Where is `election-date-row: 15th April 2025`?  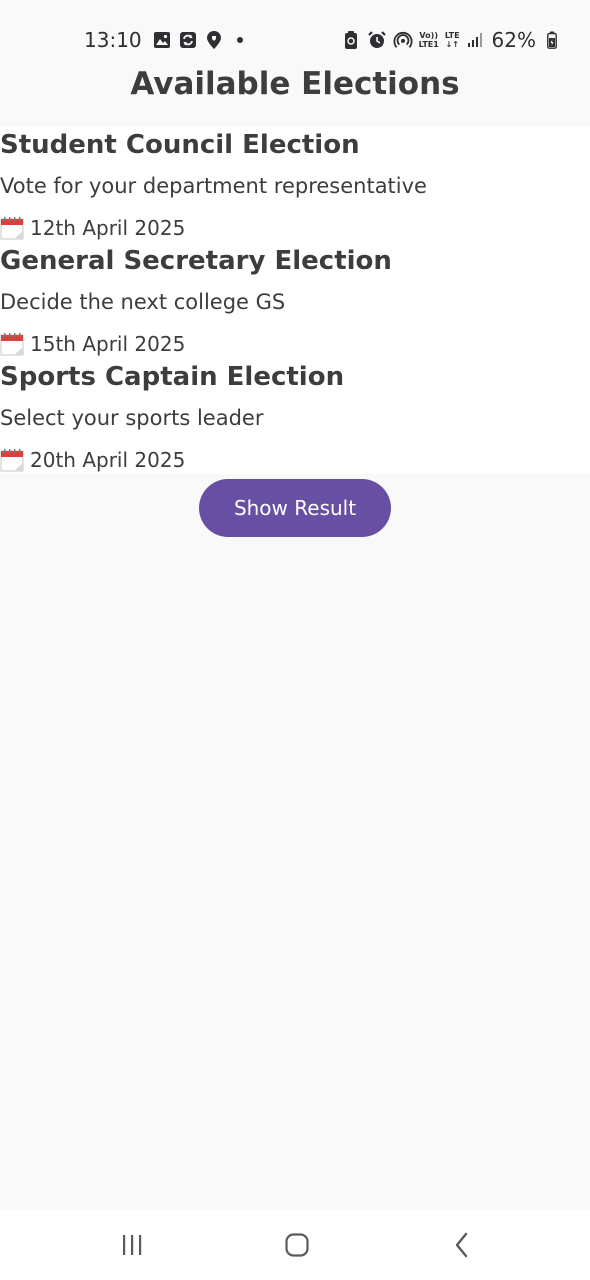
election-date-row: 15th April 2025 is located at coordinates (92, 344).